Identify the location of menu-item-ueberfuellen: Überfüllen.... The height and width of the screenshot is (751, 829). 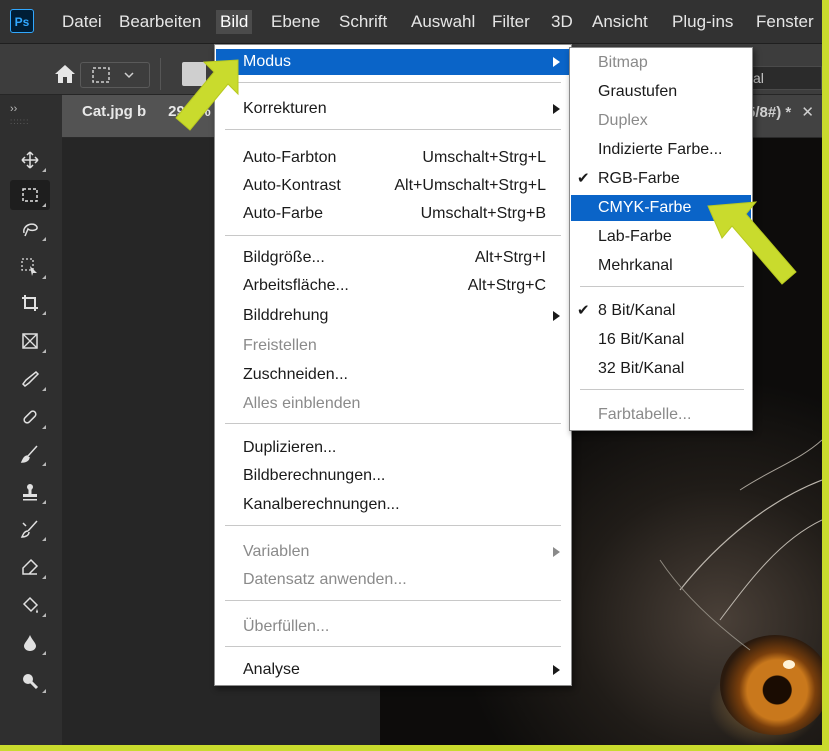
(393, 627).